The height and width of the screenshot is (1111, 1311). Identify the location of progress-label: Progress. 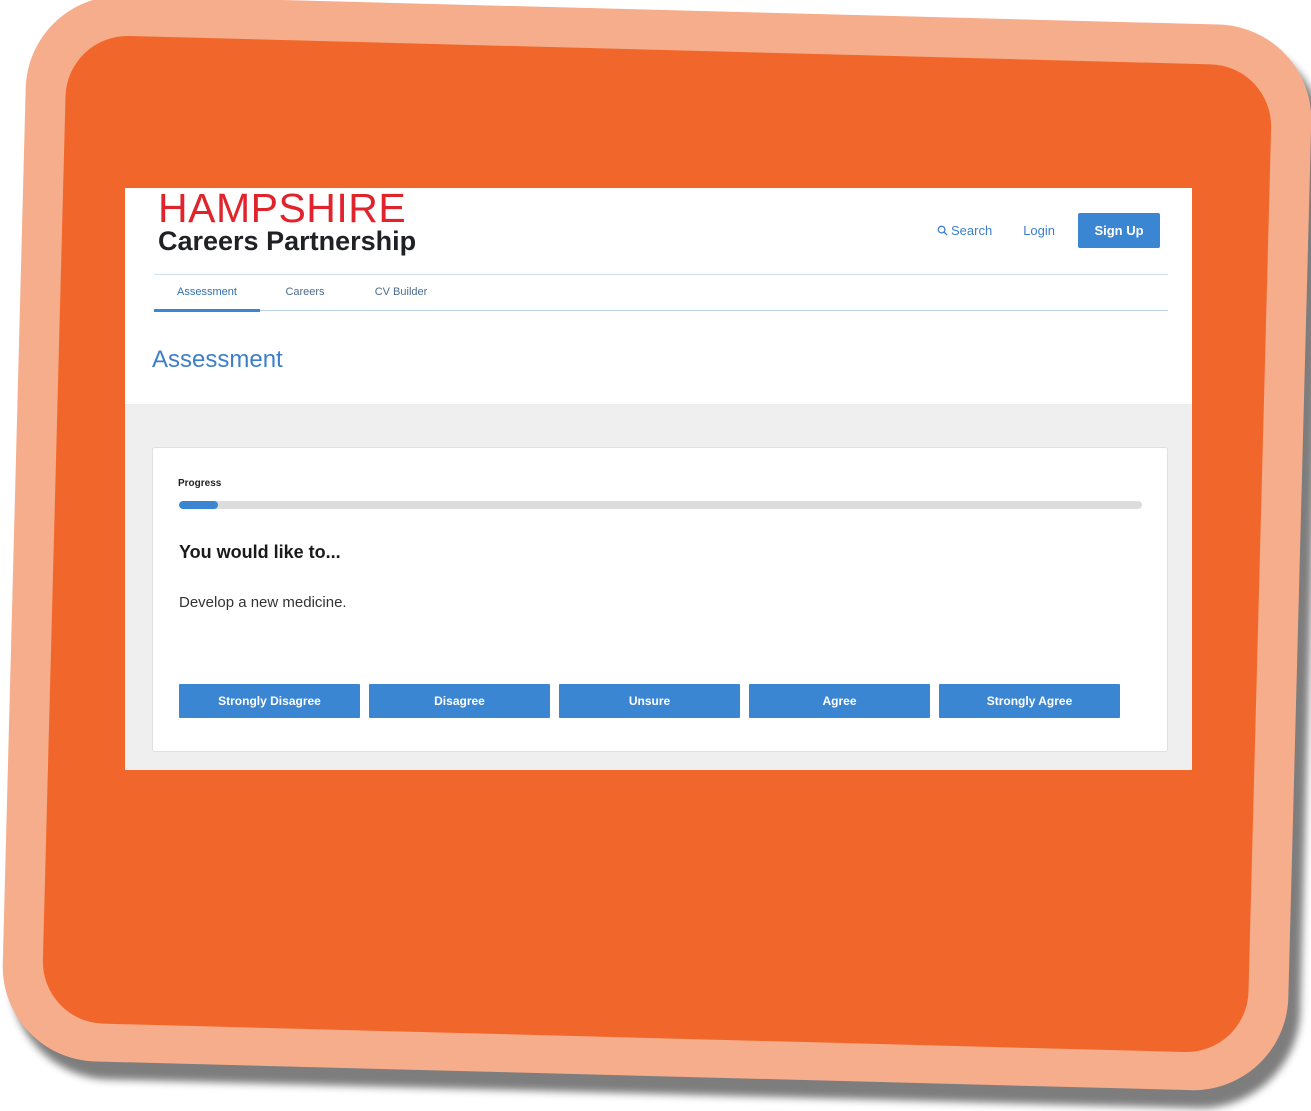
(200, 483).